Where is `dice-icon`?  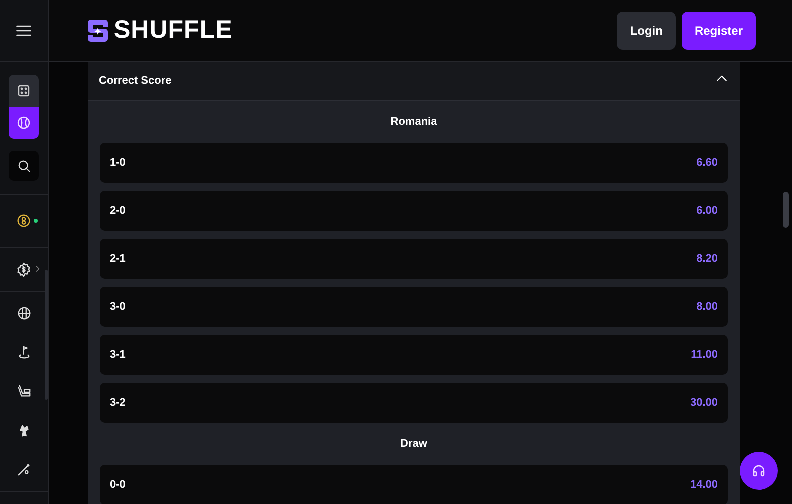
dice-icon is located at coordinates (24, 91).